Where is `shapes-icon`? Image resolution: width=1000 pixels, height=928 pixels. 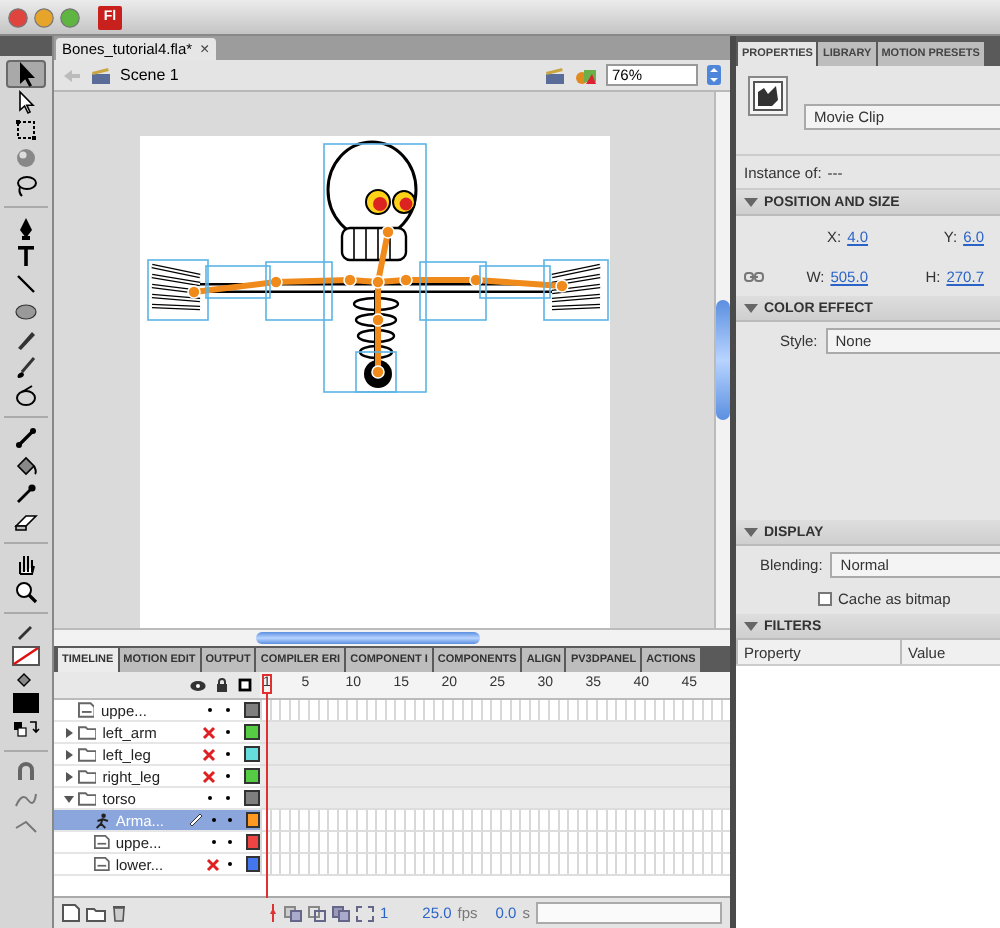 shapes-icon is located at coordinates (586, 75).